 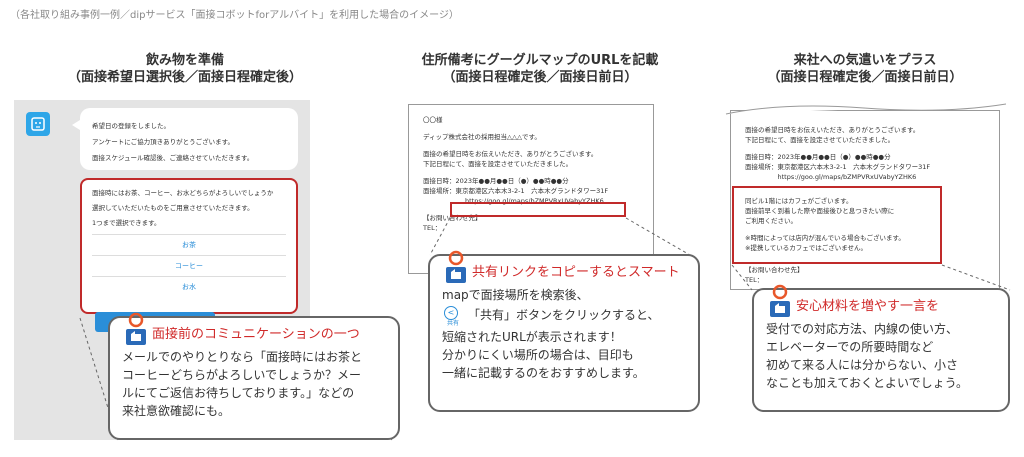 What do you see at coordinates (176, 411) in the screenshot?
I see `callout-line: 来社意欲確認にも。` at bounding box center [176, 411].